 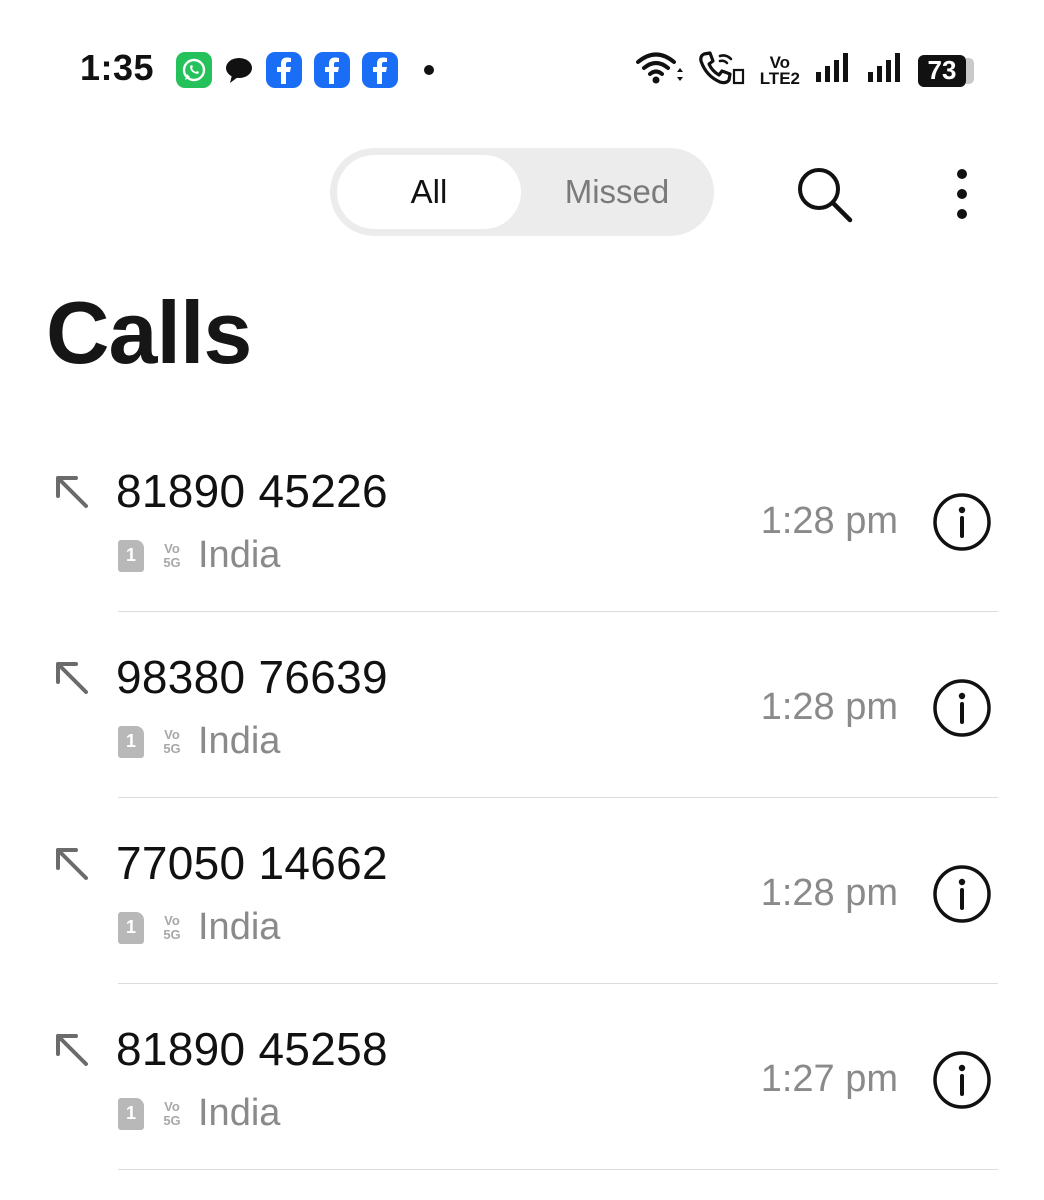 What do you see at coordinates (659, 70) in the screenshot?
I see `wifi-icon` at bounding box center [659, 70].